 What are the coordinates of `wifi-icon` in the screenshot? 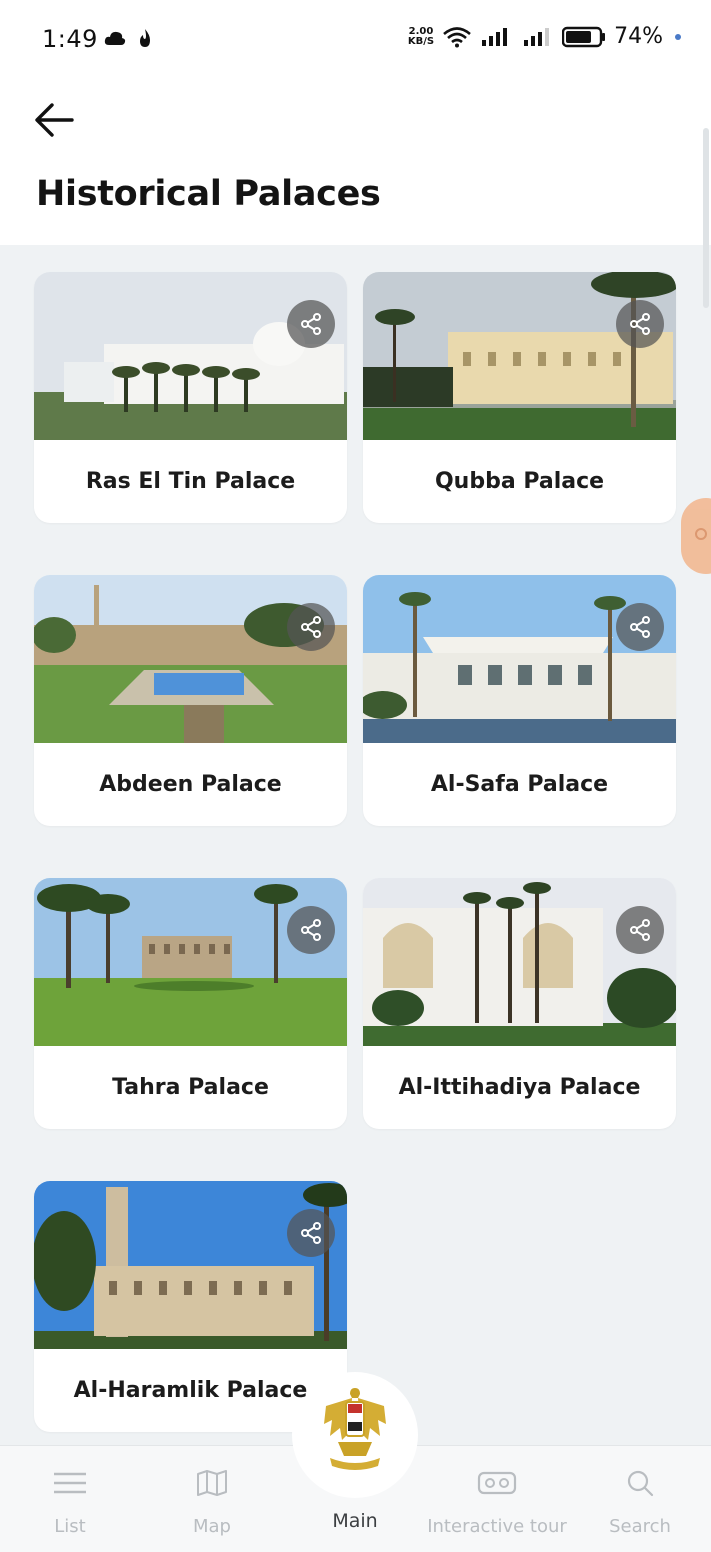 It's located at (457, 36).